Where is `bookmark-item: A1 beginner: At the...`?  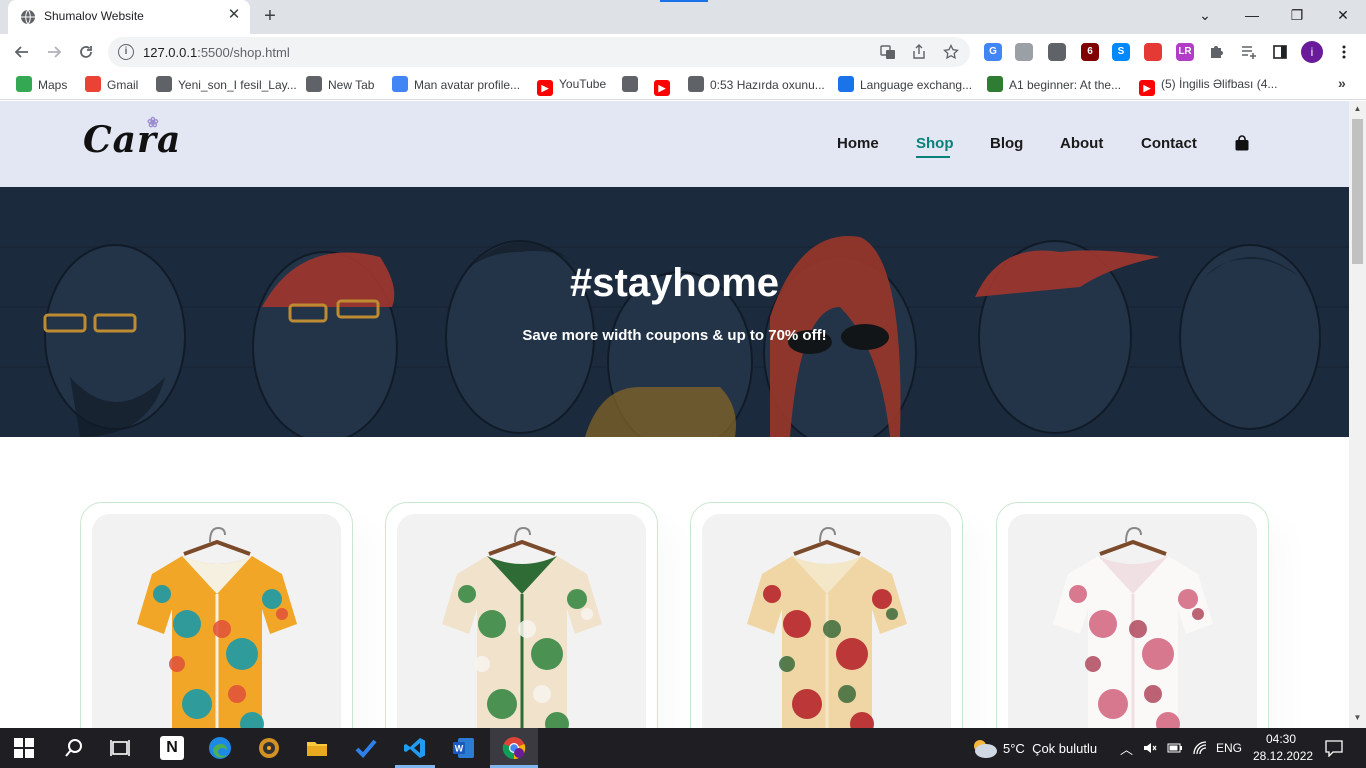
bookmark-item: A1 beginner: At the... is located at coordinates (1054, 85).